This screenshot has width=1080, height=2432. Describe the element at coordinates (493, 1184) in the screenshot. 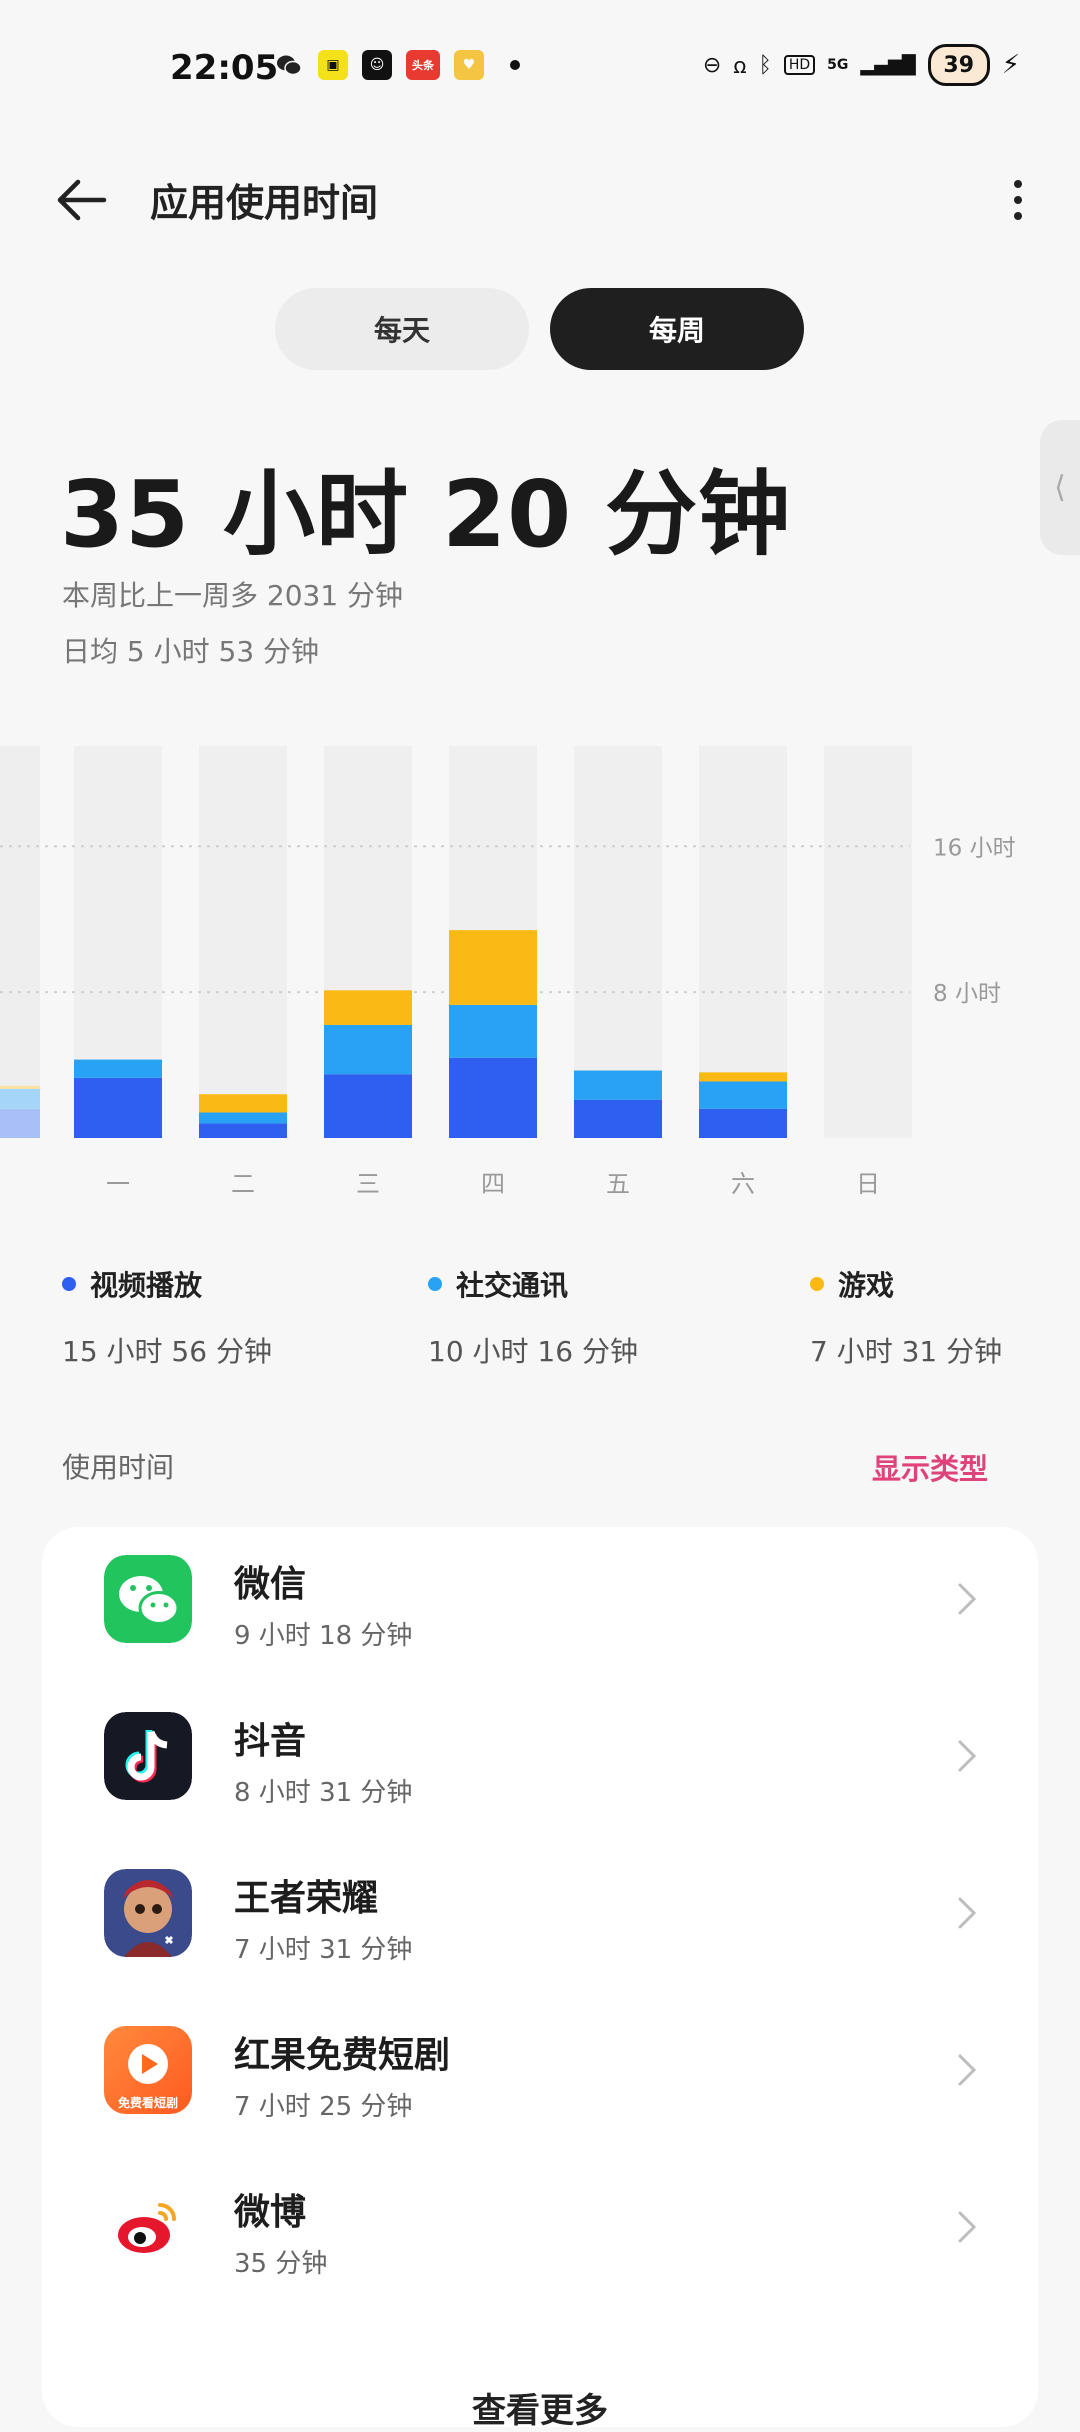

I see `chart-x-tick-label: 四` at that location.